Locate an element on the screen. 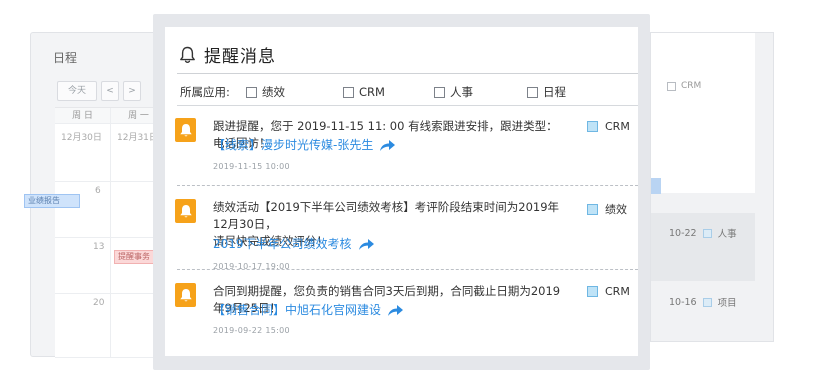  event-bar is located at coordinates (656, 186).